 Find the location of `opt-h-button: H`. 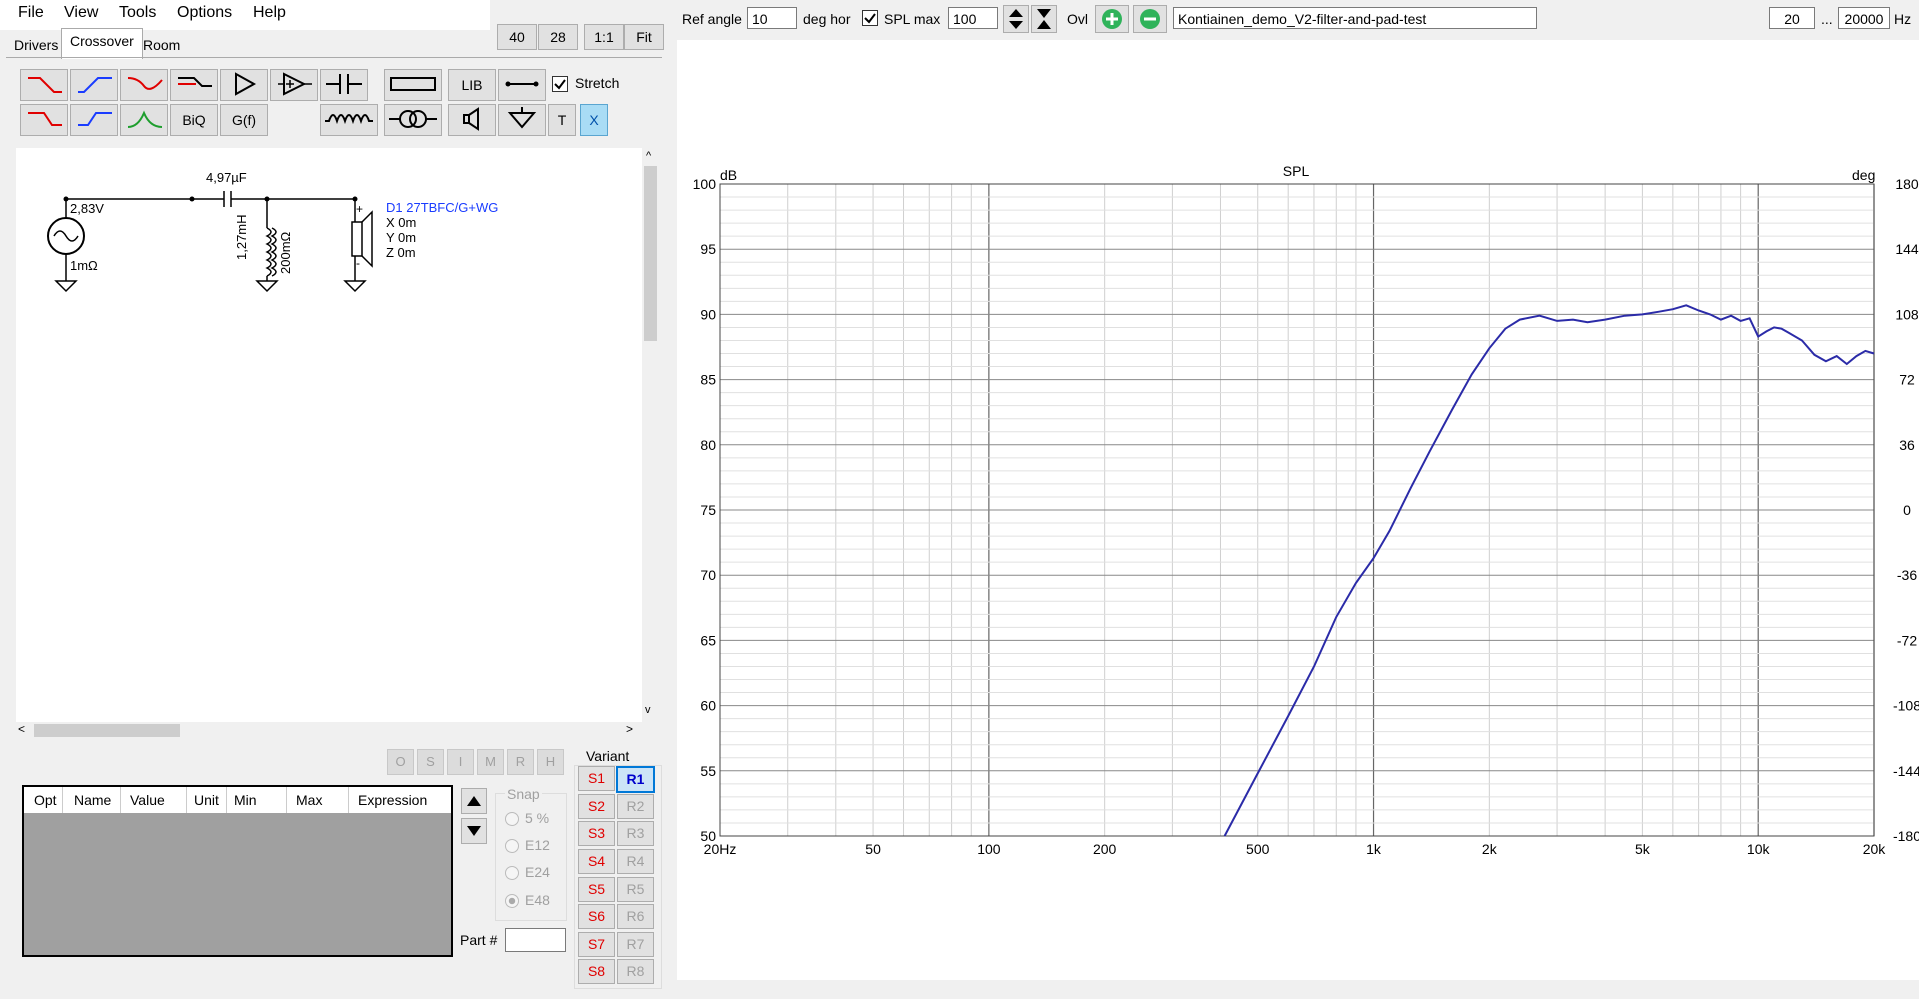

opt-h-button: H is located at coordinates (550, 762).